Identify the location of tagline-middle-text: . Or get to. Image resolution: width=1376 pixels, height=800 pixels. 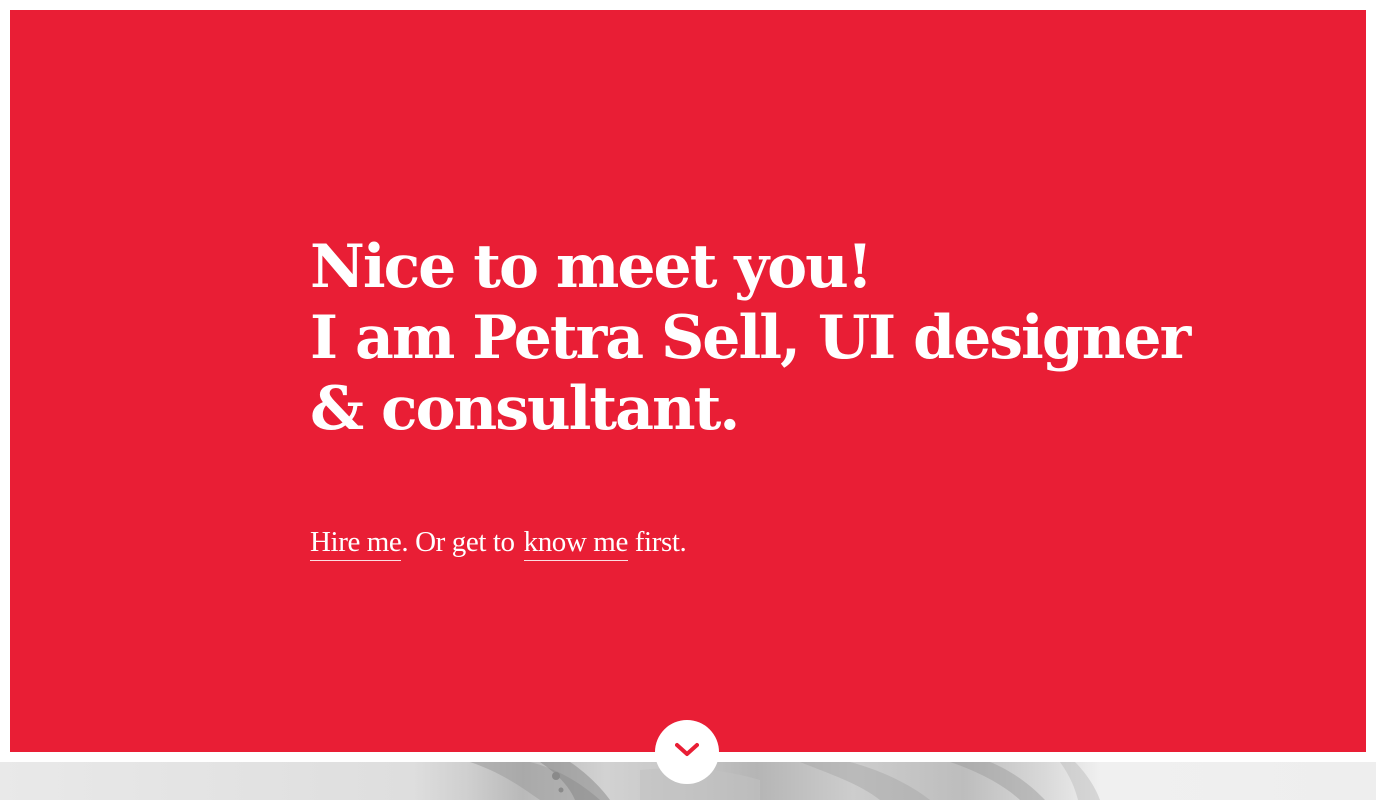
(458, 542).